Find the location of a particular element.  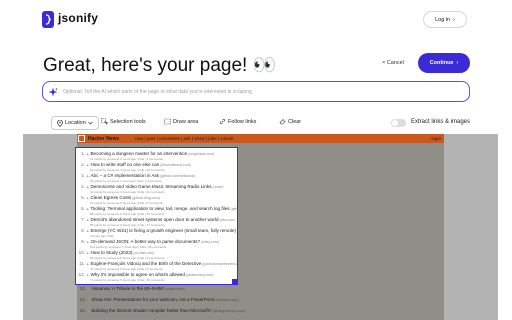

selection-tools-button: Selection tools is located at coordinates (123, 121).